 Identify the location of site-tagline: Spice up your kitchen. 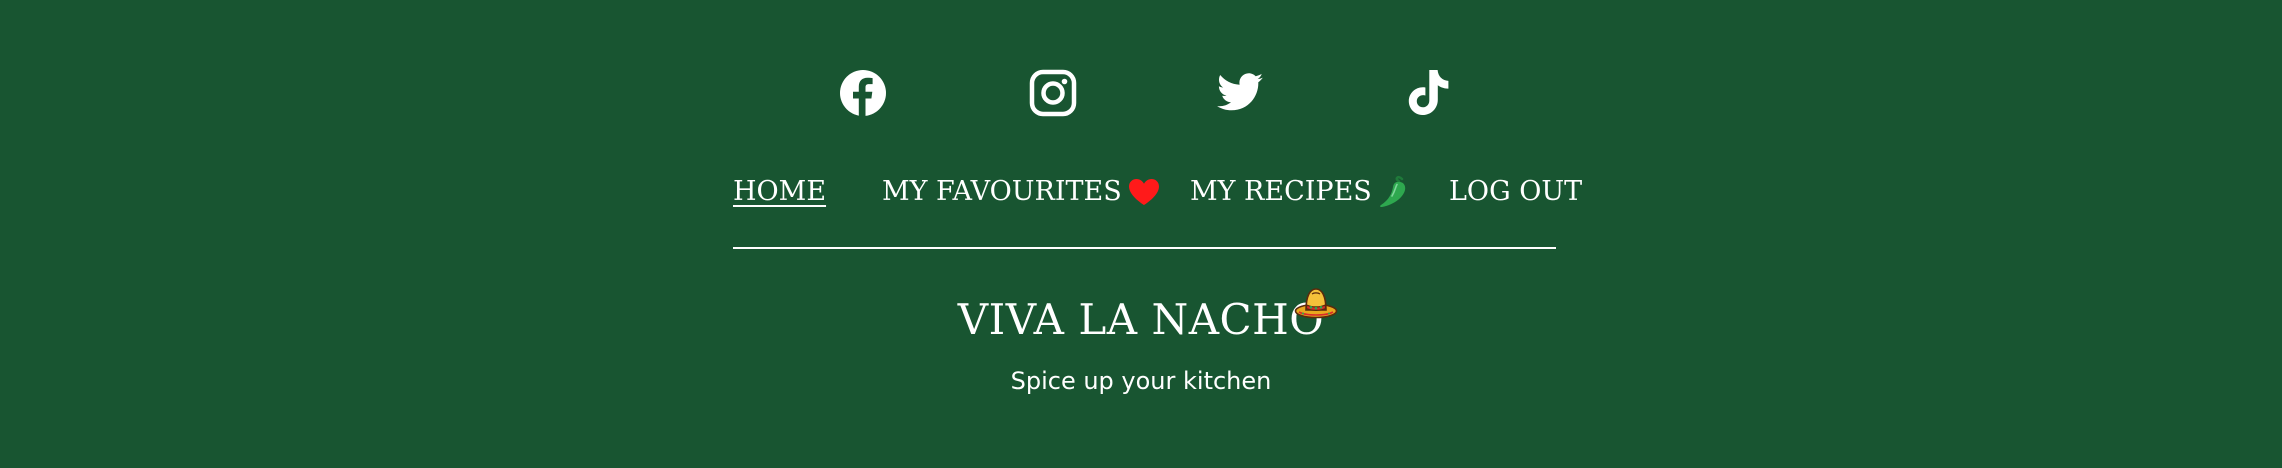
(1141, 381).